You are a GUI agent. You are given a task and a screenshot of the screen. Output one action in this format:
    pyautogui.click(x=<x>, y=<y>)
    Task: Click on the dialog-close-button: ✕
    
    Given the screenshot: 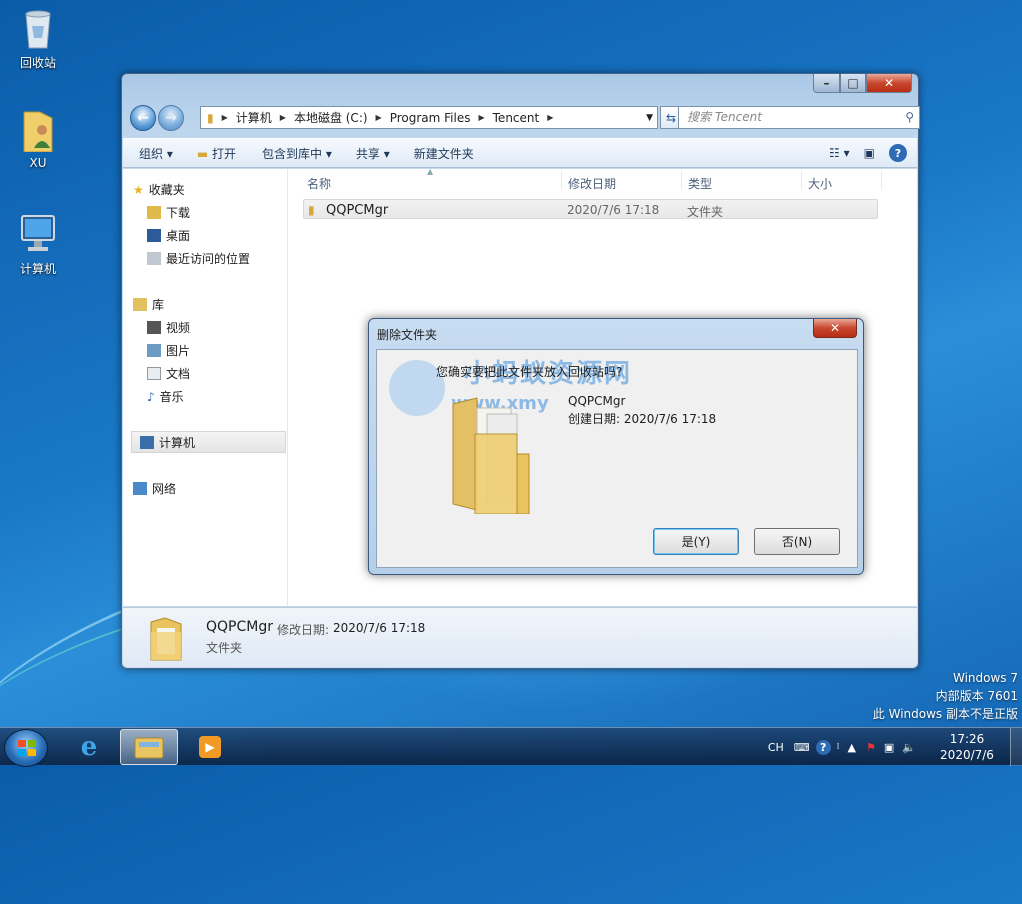 What is the action you would take?
    pyautogui.click(x=835, y=328)
    